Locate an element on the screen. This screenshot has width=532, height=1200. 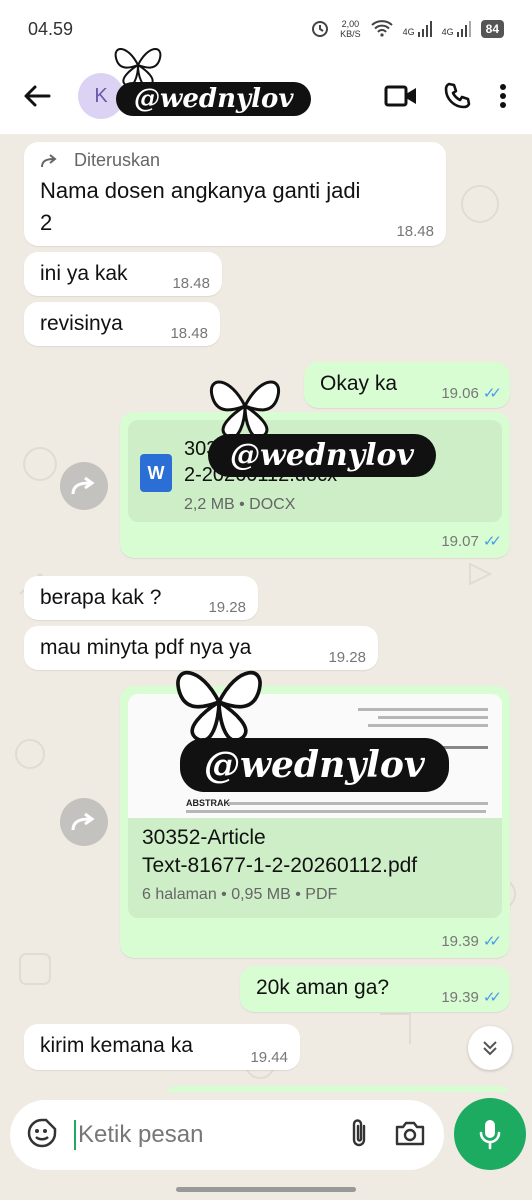
mic-icon is located at coordinates (490, 1135).